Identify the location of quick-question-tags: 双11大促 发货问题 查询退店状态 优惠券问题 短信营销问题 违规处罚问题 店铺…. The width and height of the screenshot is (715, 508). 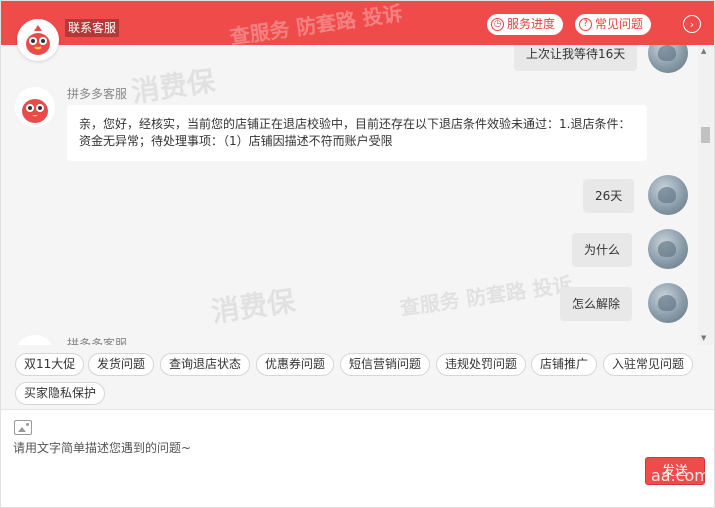
(357, 377).